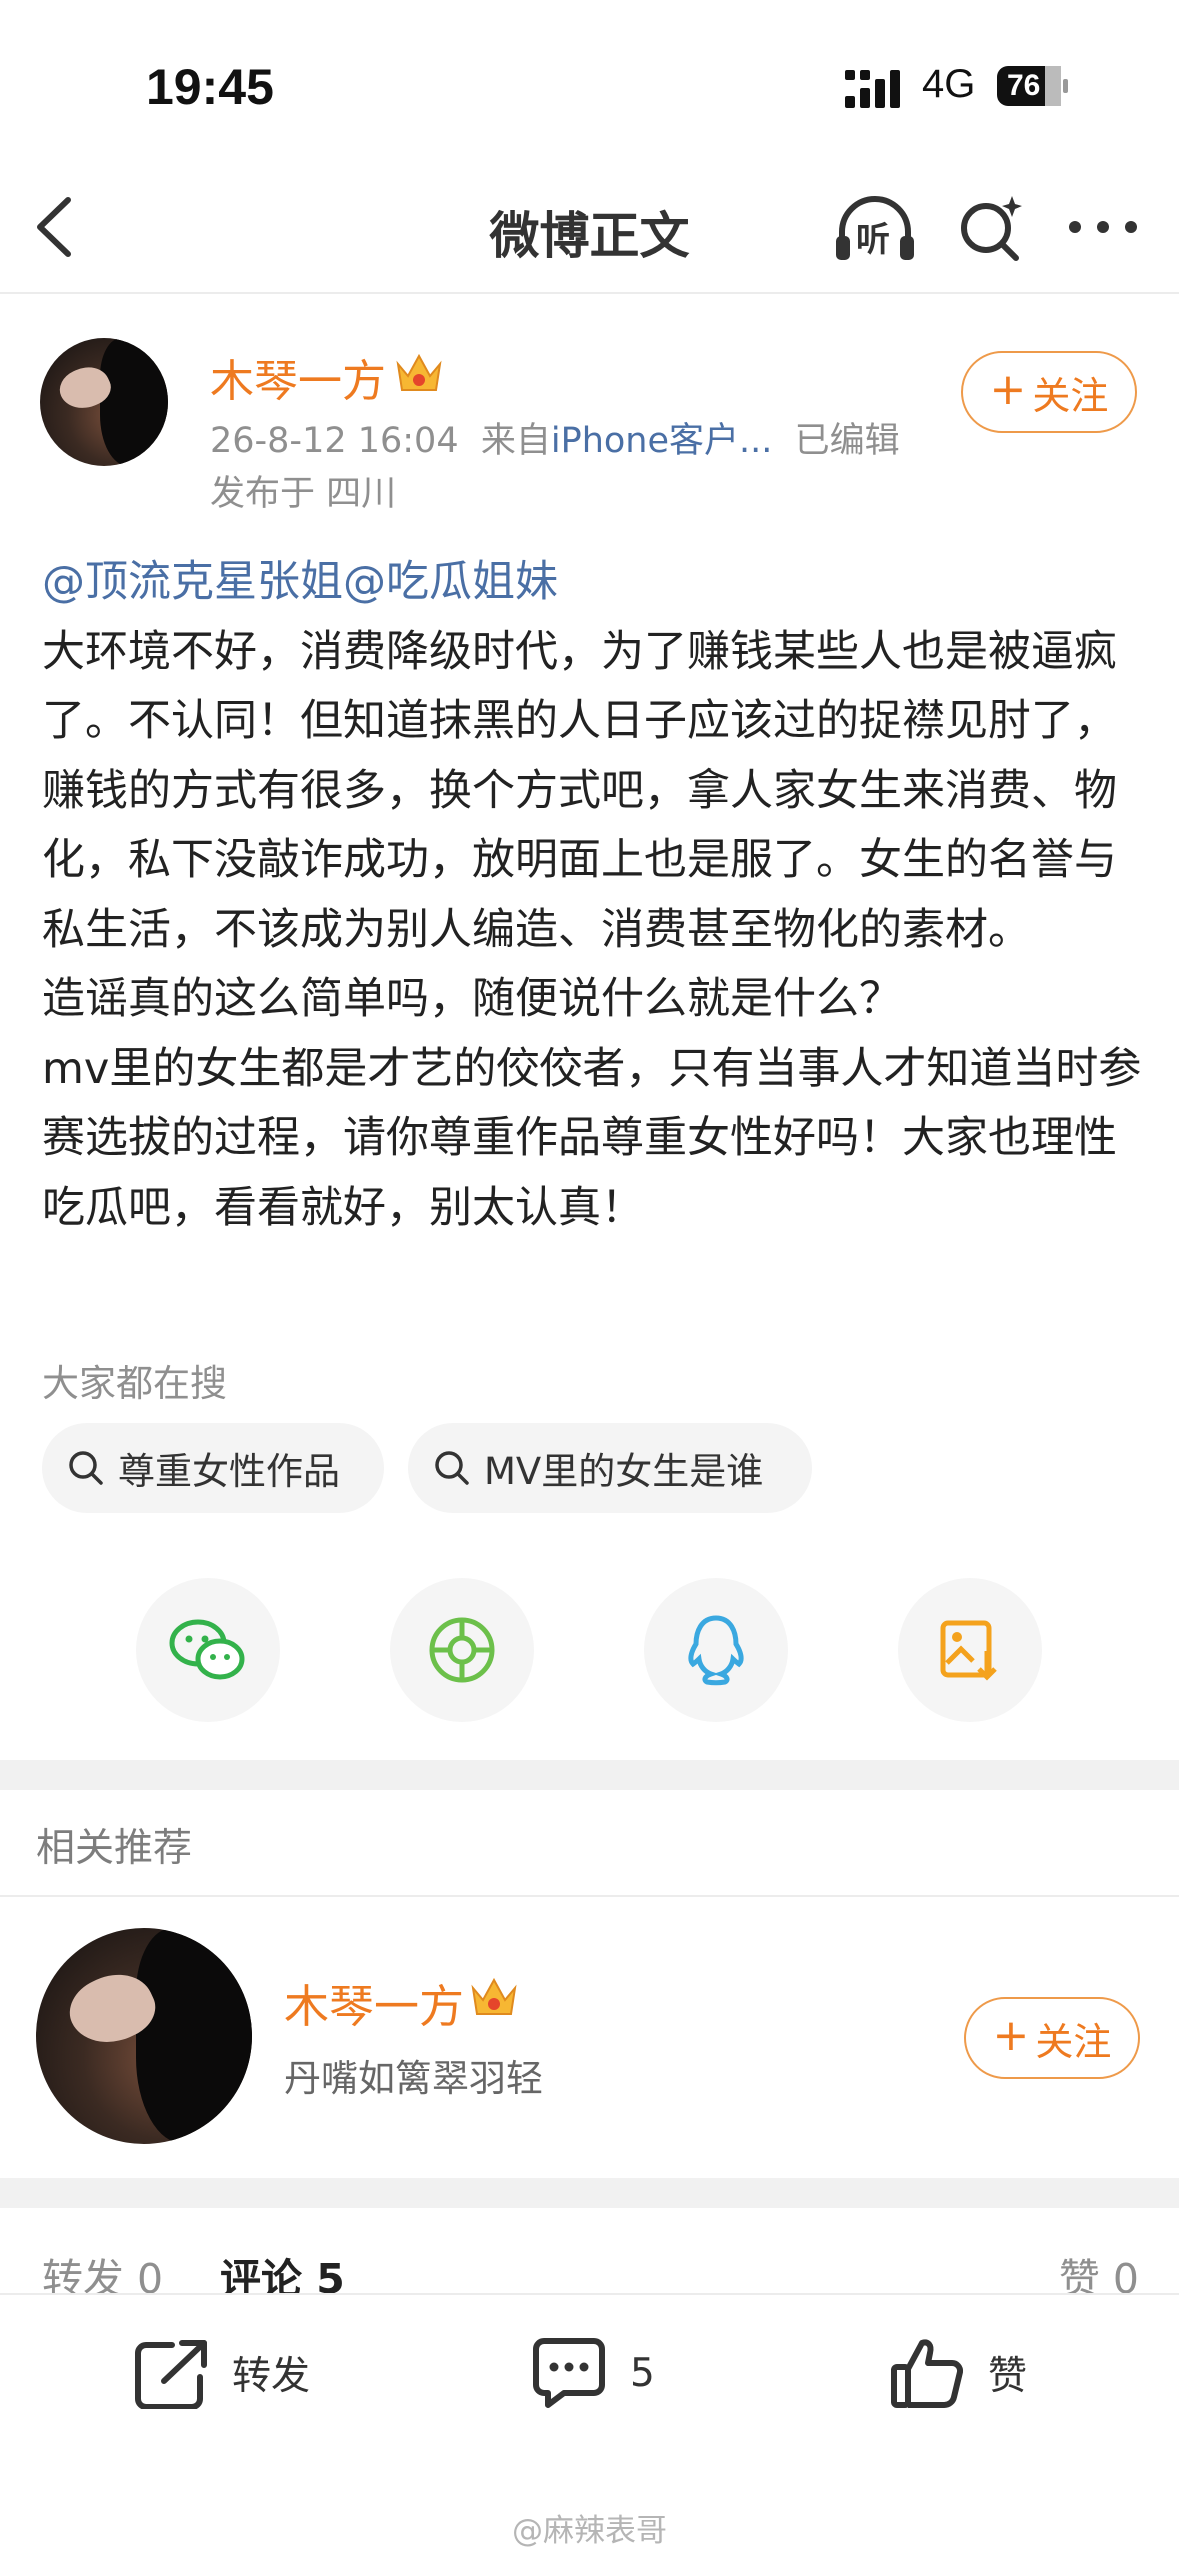 The image size is (1179, 2558). What do you see at coordinates (102, 2271) in the screenshot?
I see `tab-repost: 转发 0` at bounding box center [102, 2271].